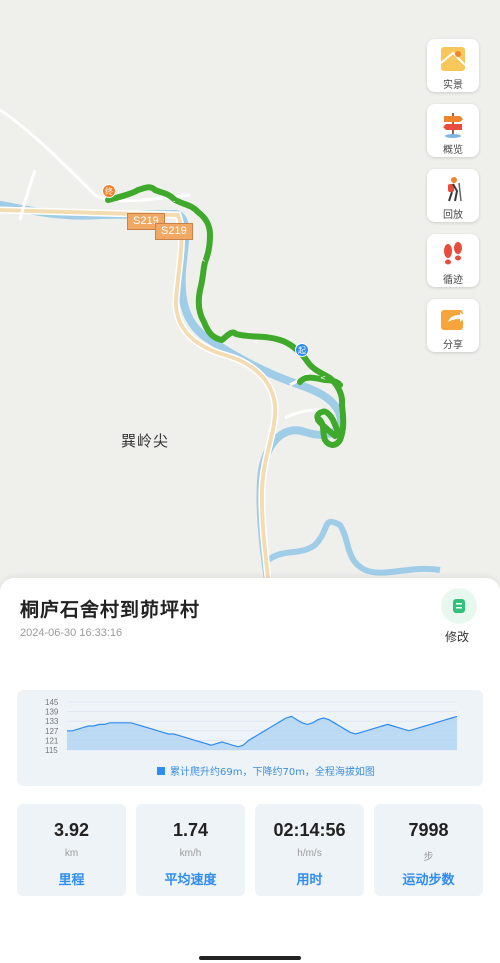  What do you see at coordinates (174, 231) in the screenshot?
I see `road-badge: S219` at bounding box center [174, 231].